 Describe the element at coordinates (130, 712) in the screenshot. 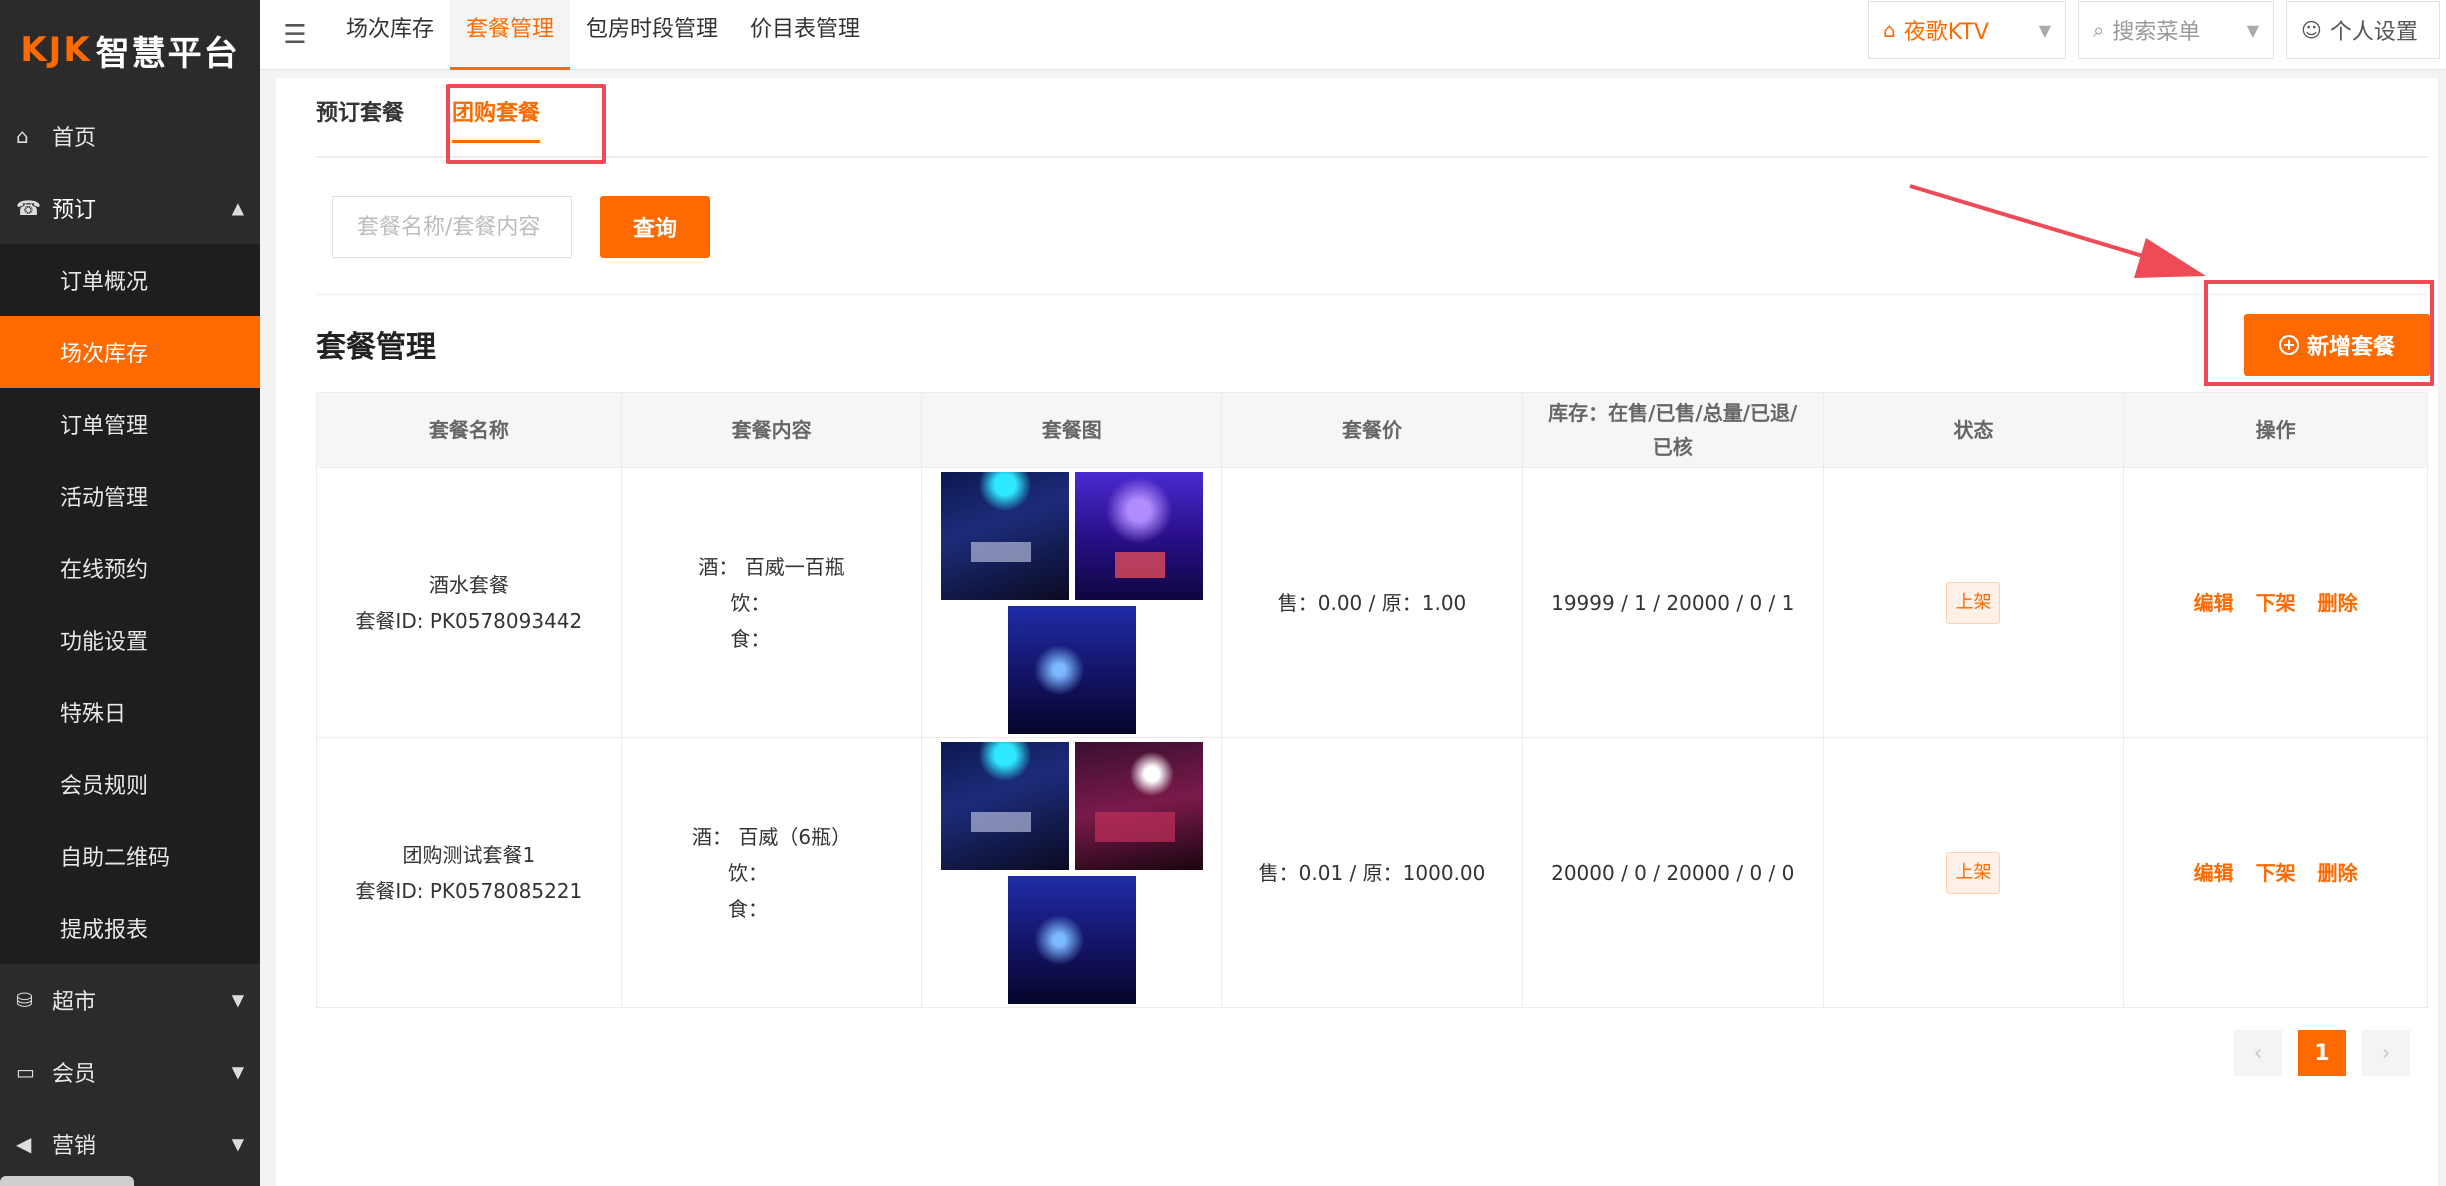

I see `sidebar-item-special-day: 特殊日` at that location.